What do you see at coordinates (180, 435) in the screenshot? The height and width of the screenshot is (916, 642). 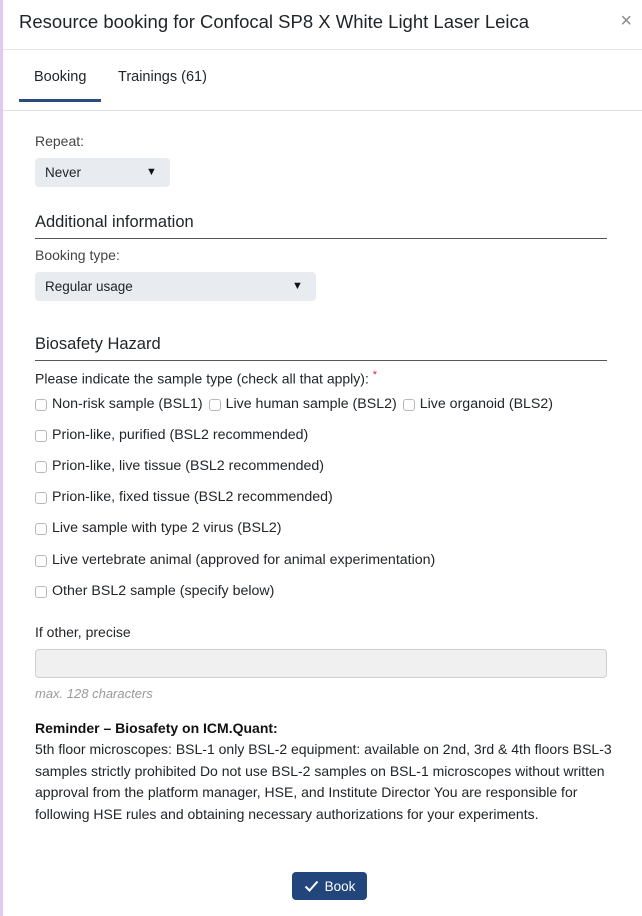 I see `checkbox-label: Prion-like, purified (BSL2 recommended)` at bounding box center [180, 435].